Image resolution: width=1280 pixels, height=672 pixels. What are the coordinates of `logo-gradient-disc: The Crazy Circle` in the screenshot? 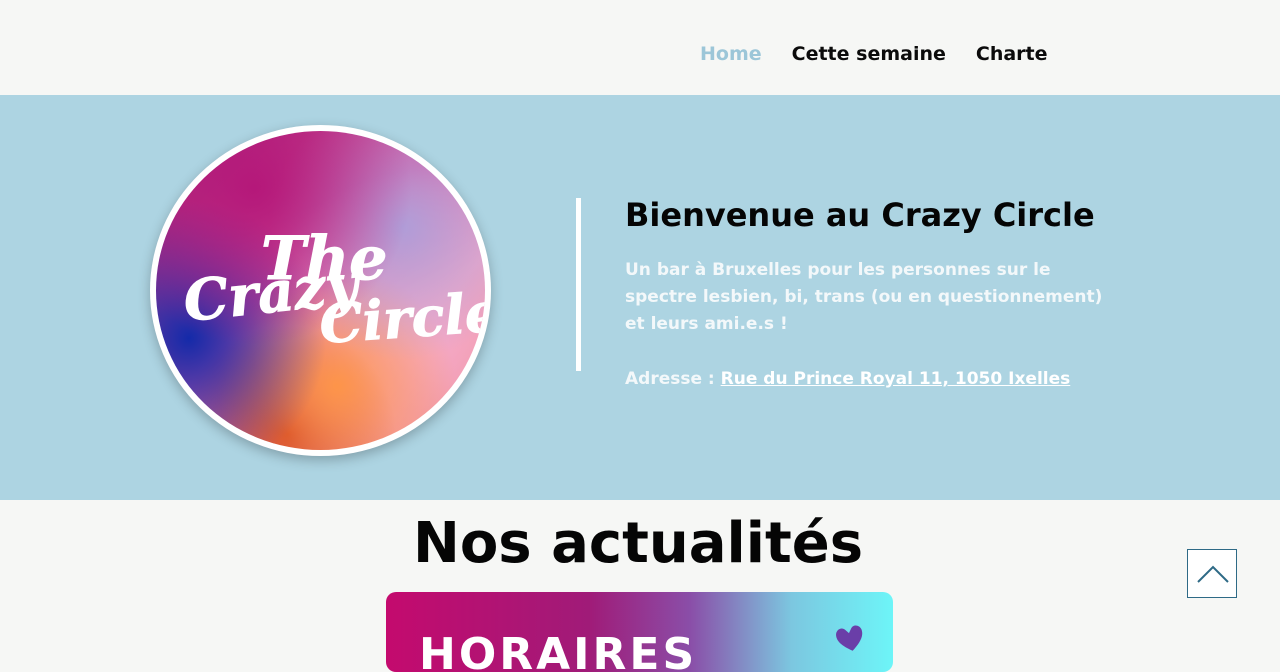 It's located at (320, 290).